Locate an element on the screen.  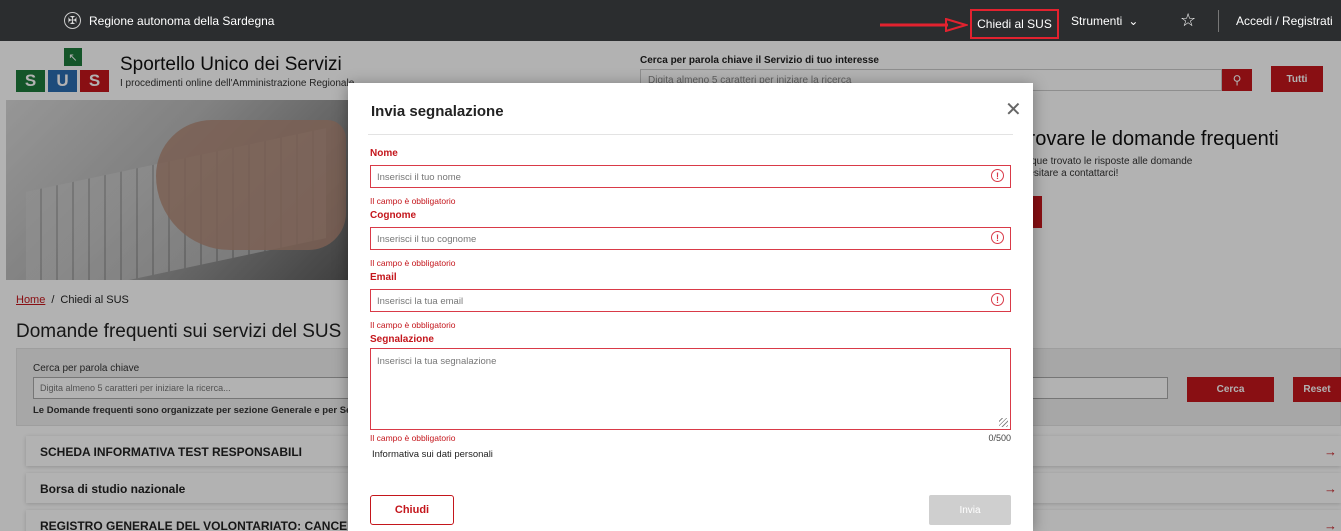
star-icon: ☆ is located at coordinates (1188, 20).